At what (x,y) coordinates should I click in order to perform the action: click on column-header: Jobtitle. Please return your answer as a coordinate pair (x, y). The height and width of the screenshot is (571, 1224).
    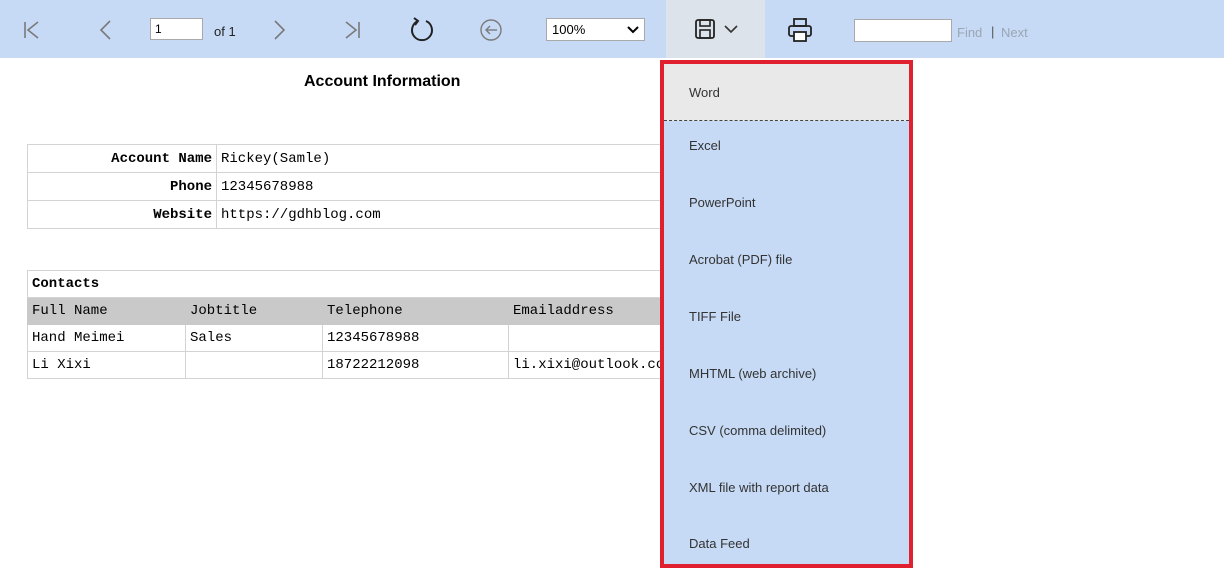
    Looking at the image, I should click on (254, 311).